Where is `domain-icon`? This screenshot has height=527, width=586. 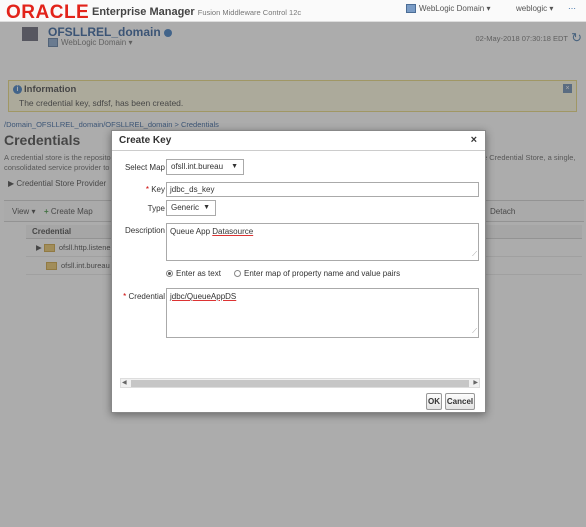
domain-icon is located at coordinates (411, 9).